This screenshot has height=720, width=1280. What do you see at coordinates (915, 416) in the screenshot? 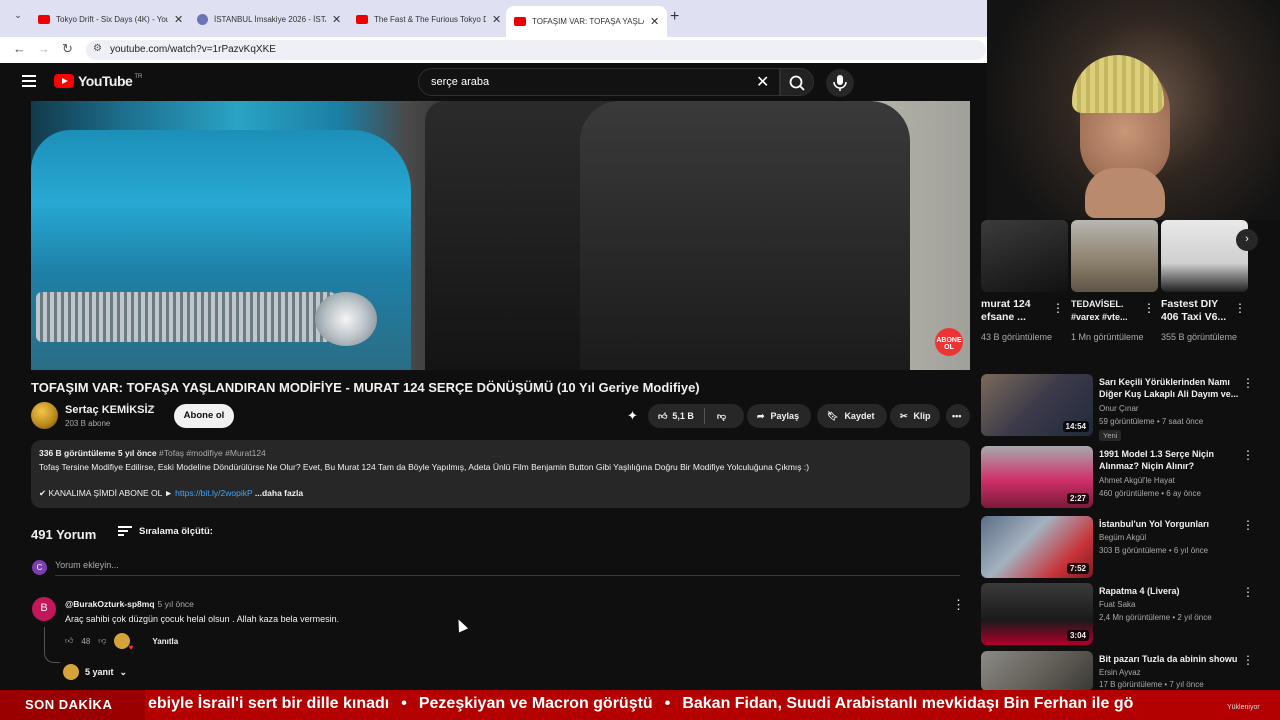
I see `clip-button: ✂ Klip` at bounding box center [915, 416].